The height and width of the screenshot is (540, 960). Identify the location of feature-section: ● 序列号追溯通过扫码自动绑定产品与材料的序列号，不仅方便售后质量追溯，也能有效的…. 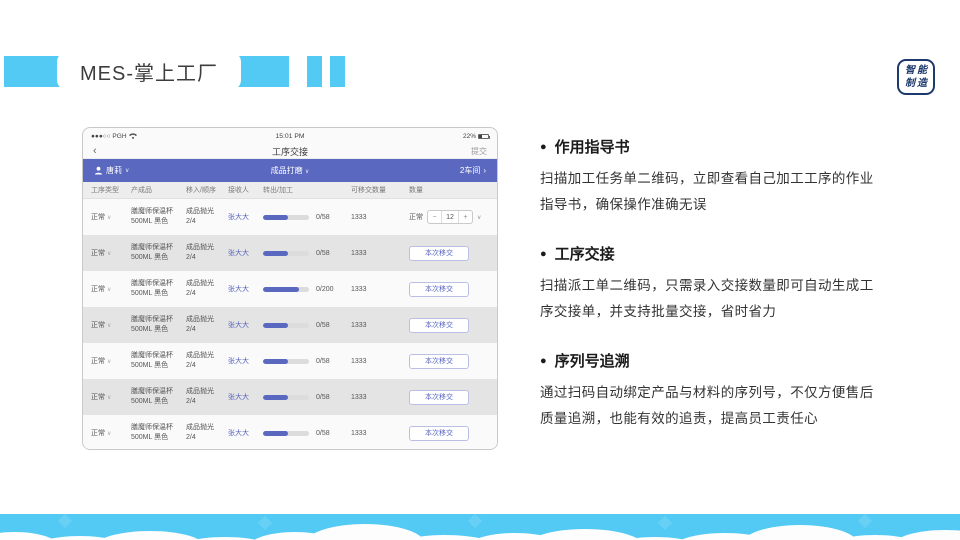
(713, 391).